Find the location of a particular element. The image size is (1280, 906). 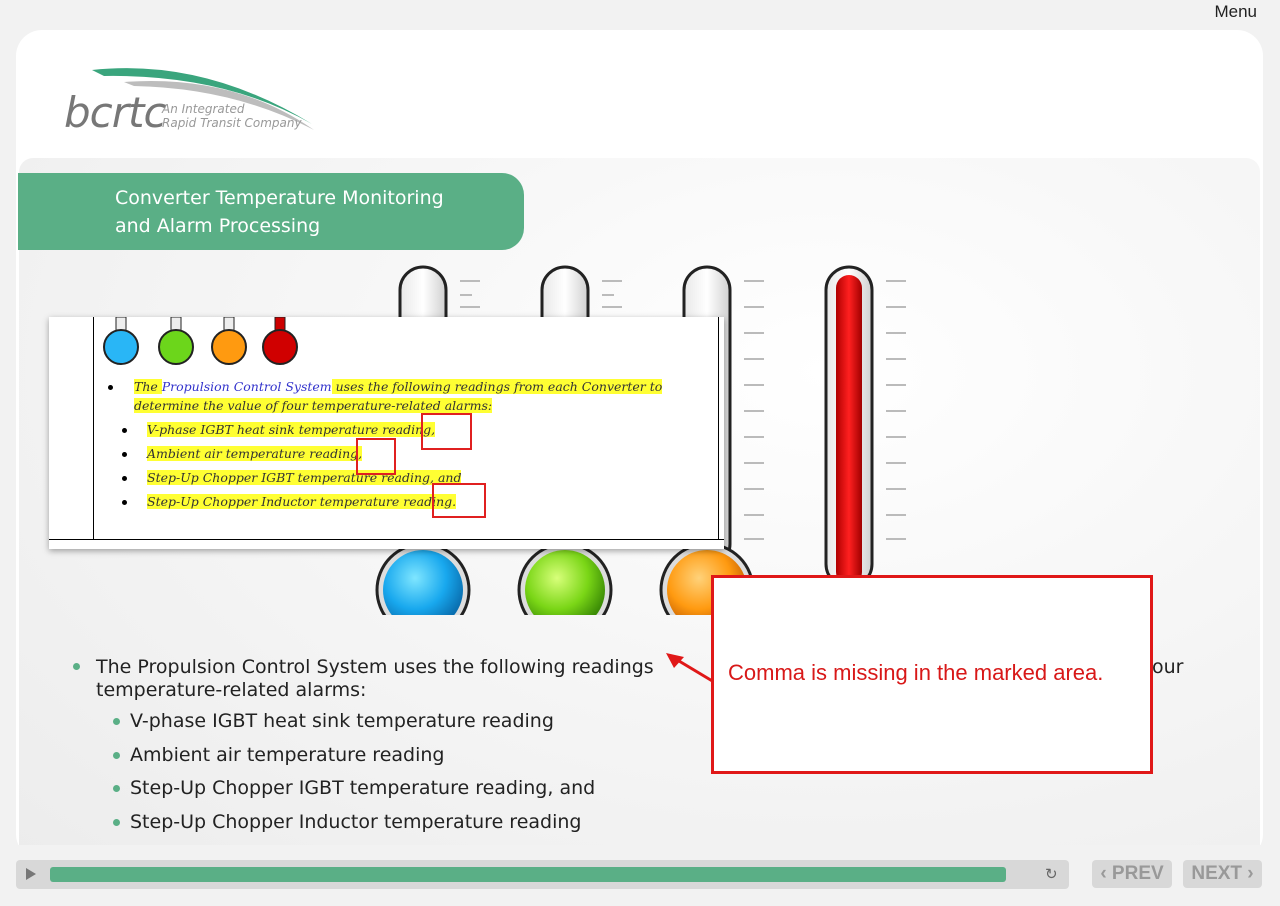

review-comment-callout: Comma is missing in the marked area. is located at coordinates (932, 674).